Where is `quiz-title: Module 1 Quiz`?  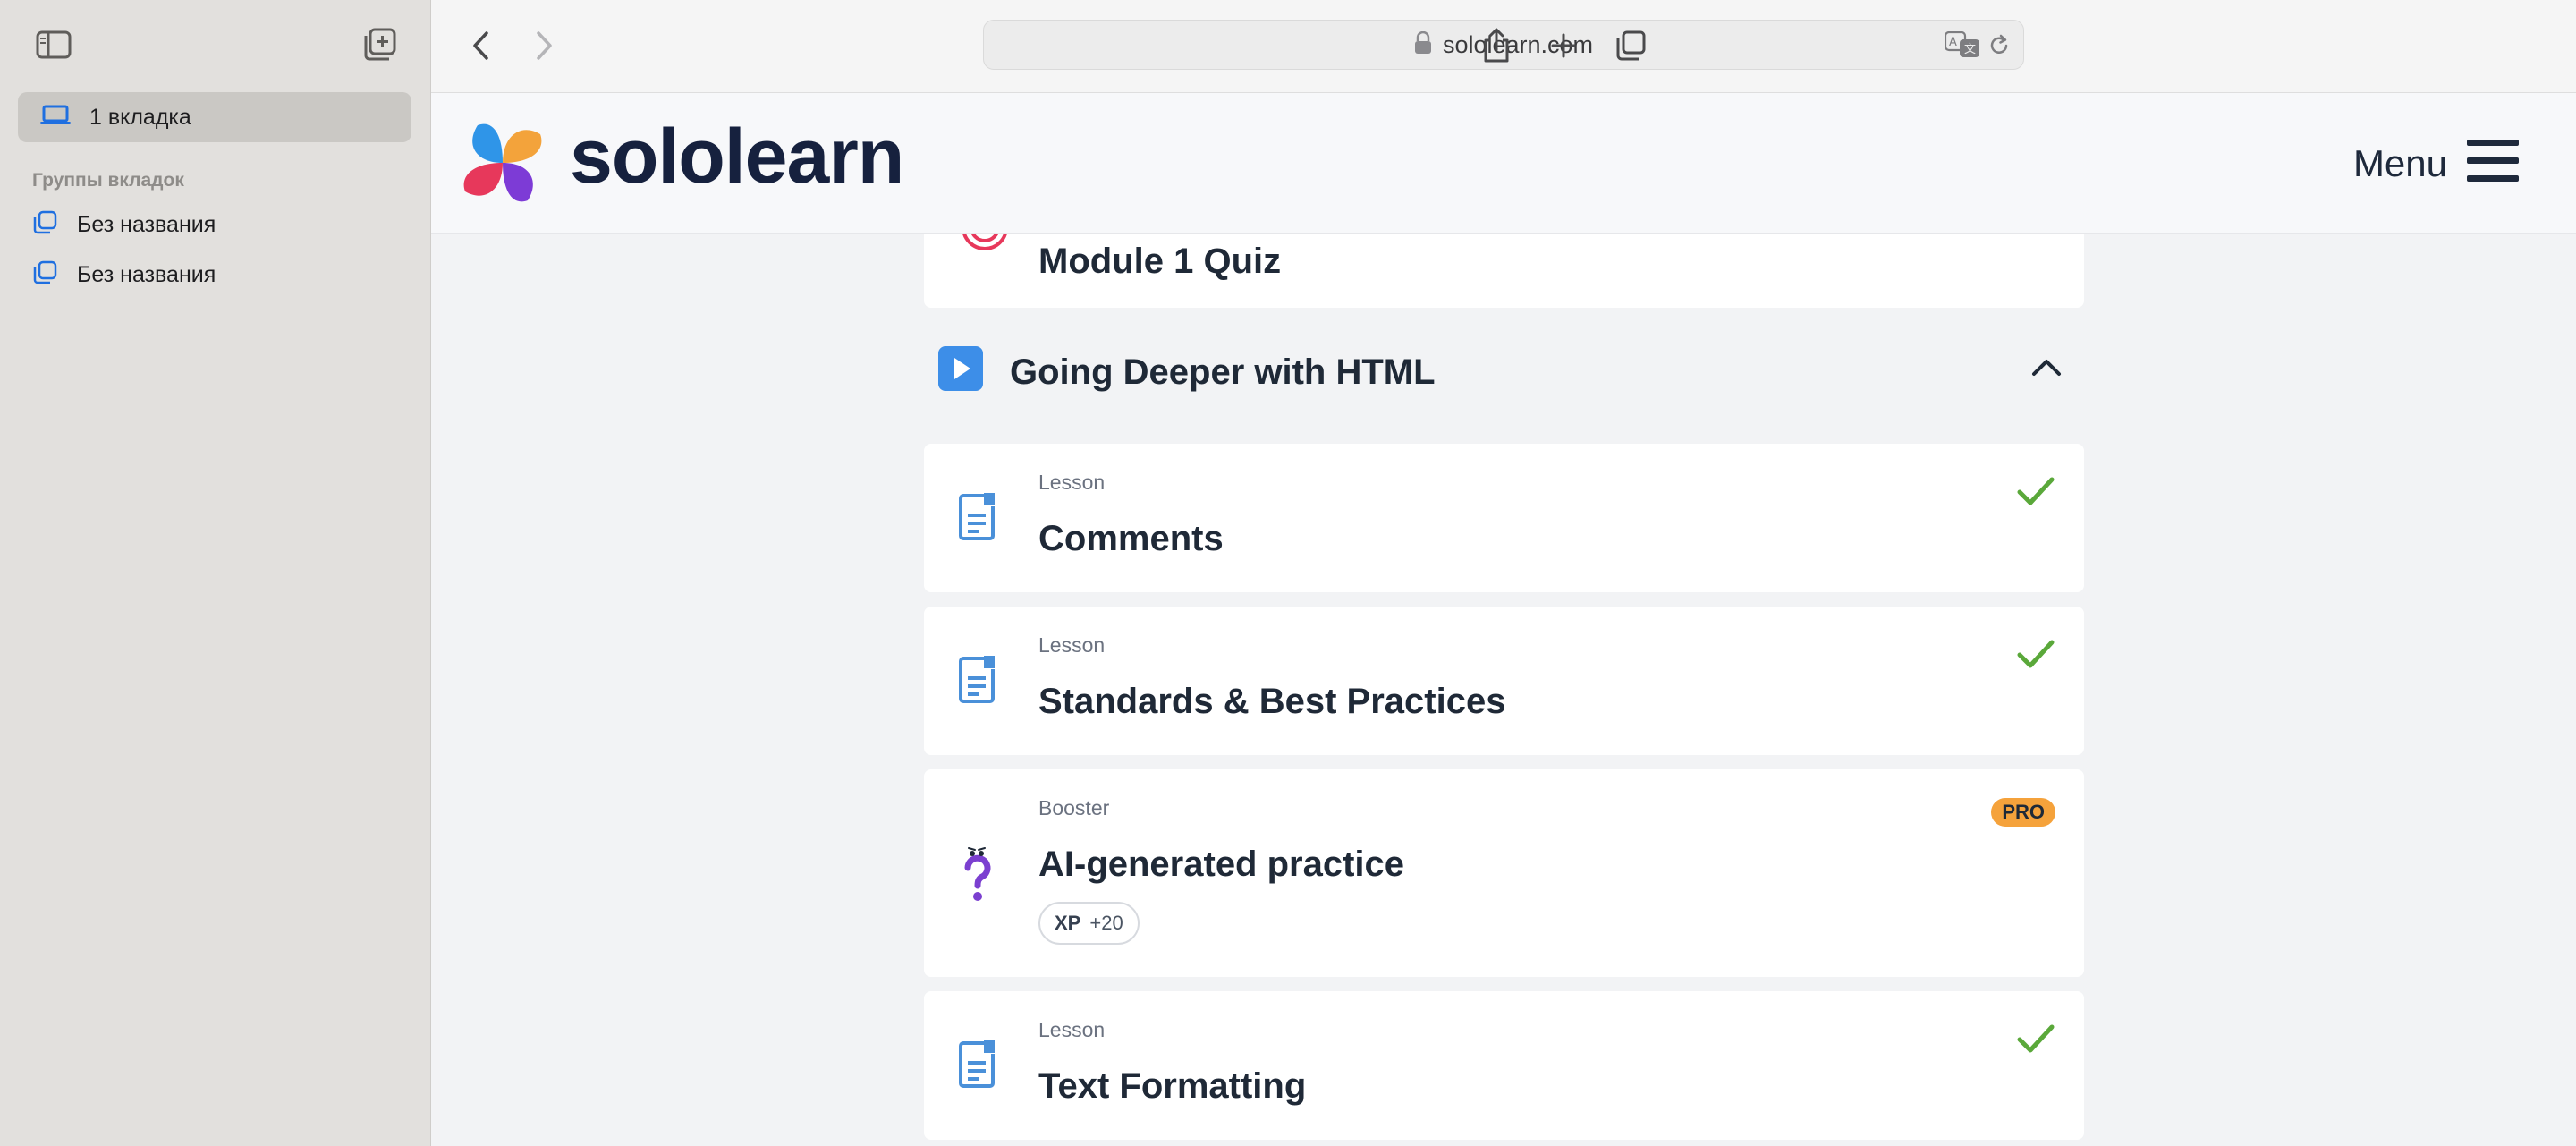
quiz-title: Module 1 Quiz is located at coordinates (1160, 262).